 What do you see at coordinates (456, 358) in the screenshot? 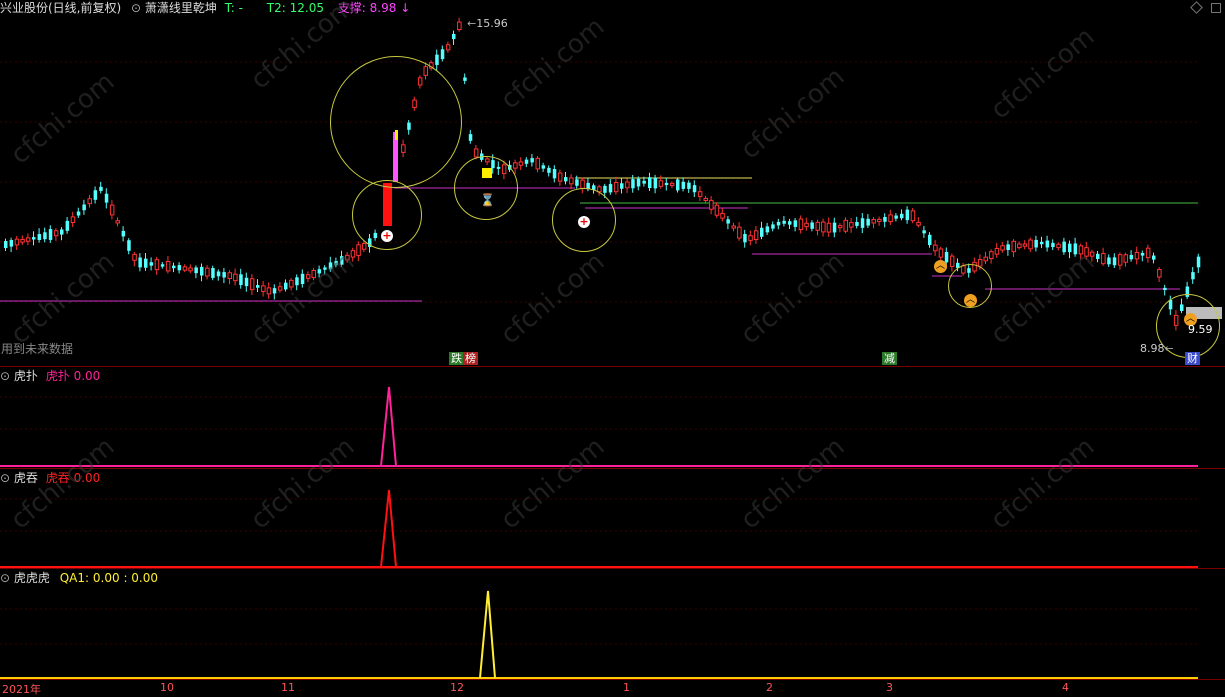
I see `event-marker-die: 跌` at bounding box center [456, 358].